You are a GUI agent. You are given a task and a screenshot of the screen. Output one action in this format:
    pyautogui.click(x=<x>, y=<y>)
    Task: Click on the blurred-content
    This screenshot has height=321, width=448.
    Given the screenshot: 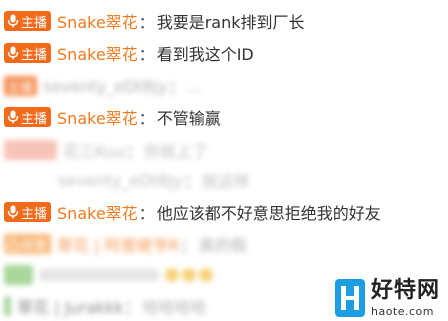 What is the action you would take?
    pyautogui.click(x=99, y=275)
    